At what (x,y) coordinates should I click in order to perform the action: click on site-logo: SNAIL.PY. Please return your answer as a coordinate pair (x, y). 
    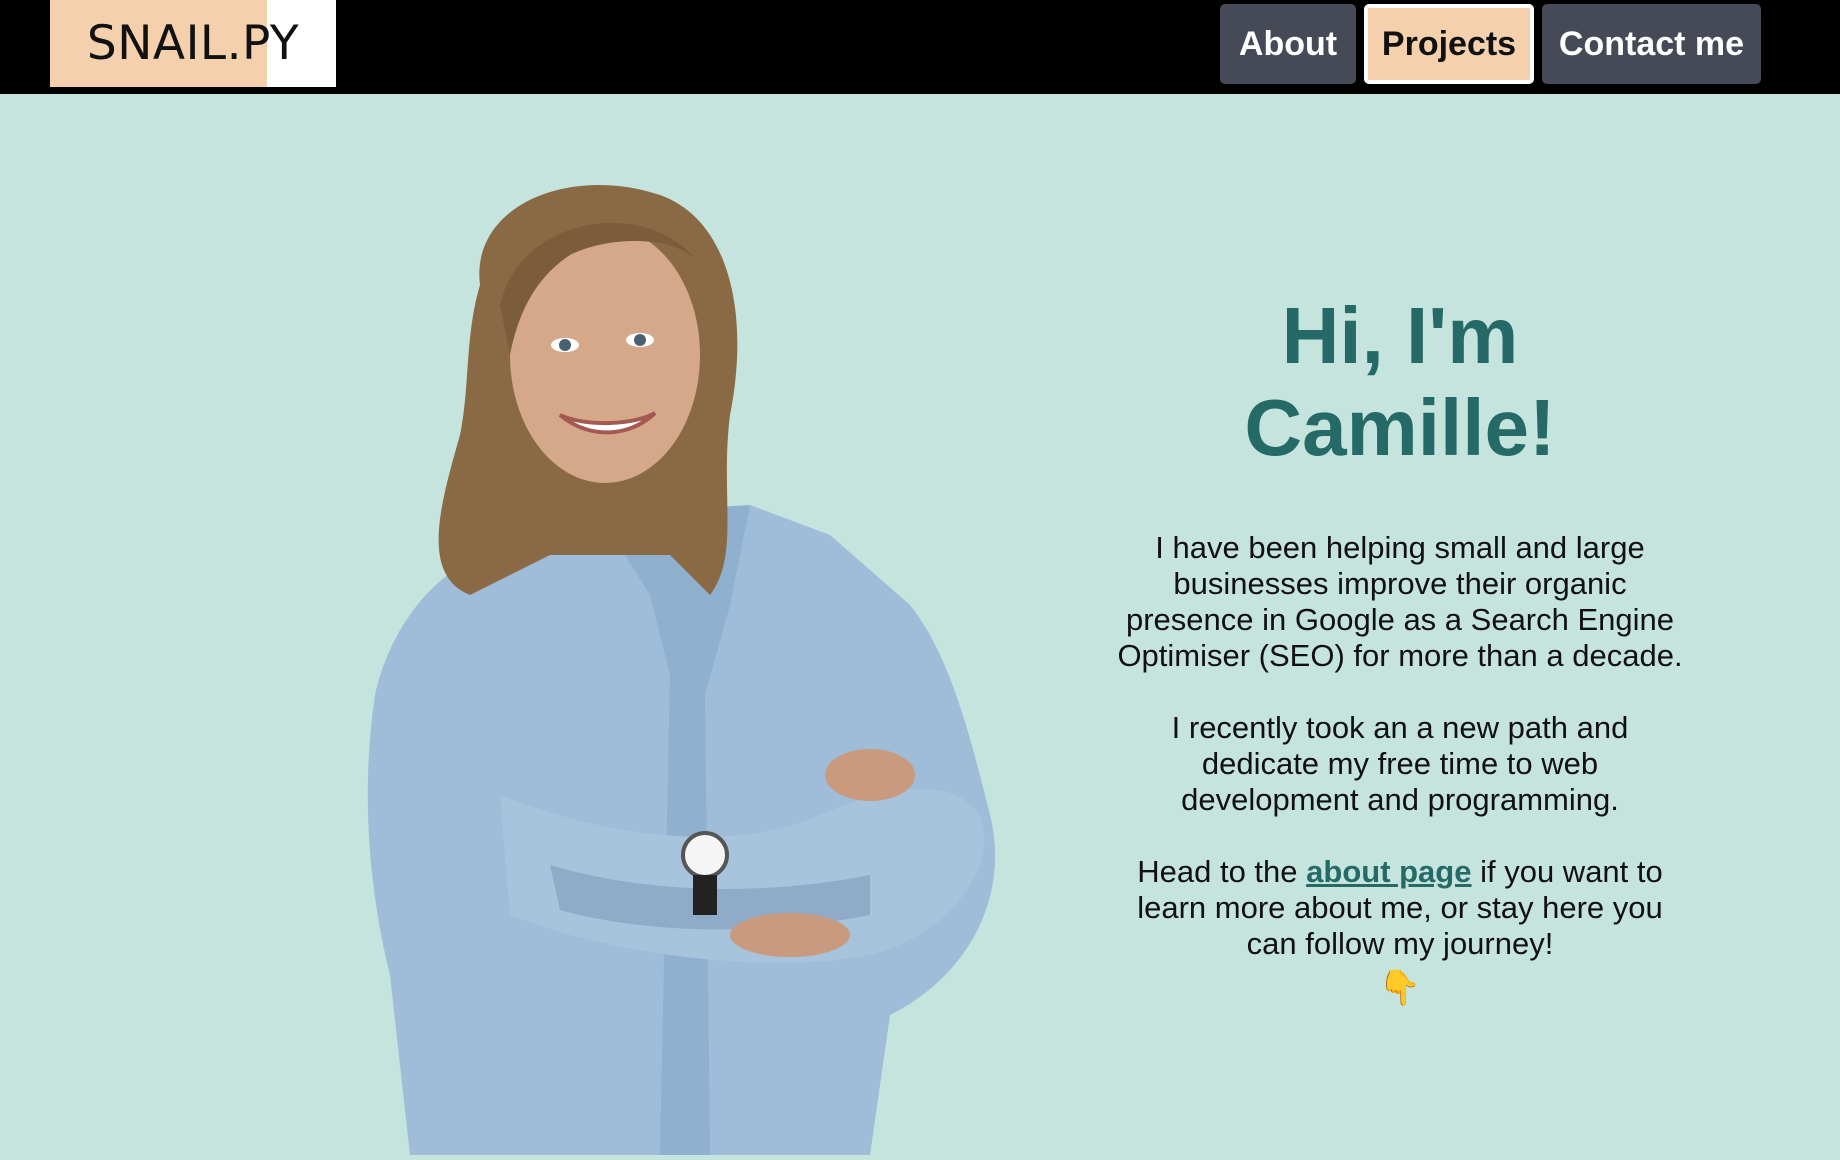
    Looking at the image, I should click on (193, 43).